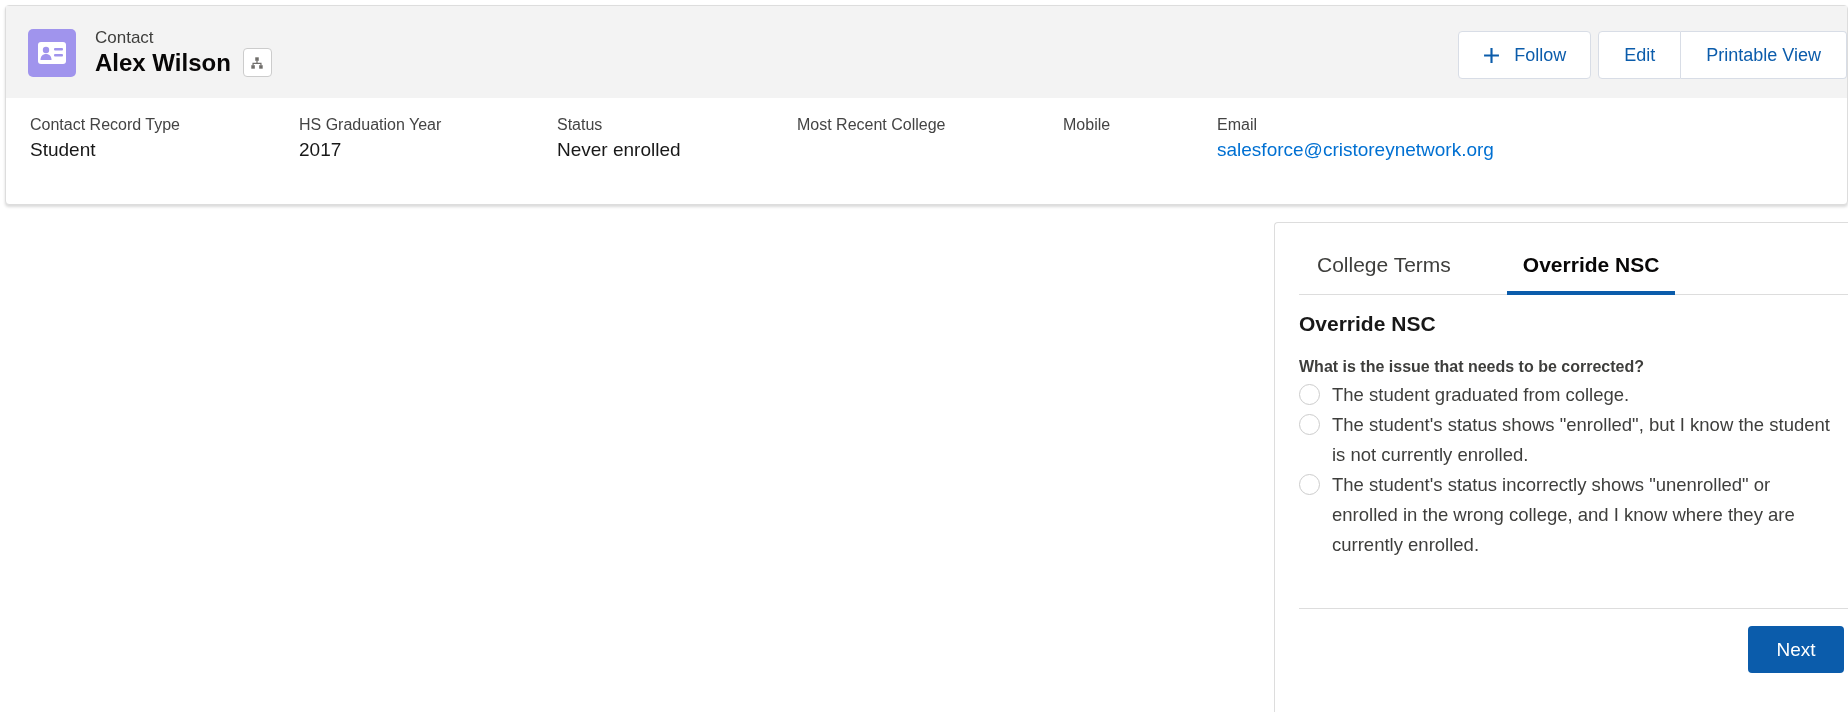 This screenshot has width=1848, height=712. What do you see at coordinates (580, 125) in the screenshot?
I see `field-label: Status` at bounding box center [580, 125].